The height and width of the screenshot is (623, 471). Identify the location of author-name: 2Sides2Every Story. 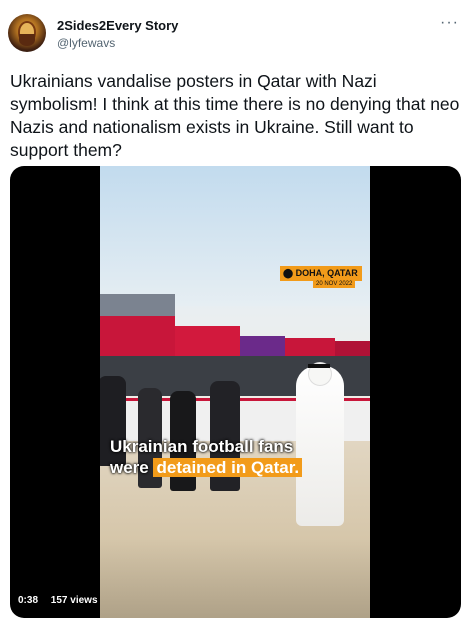
(117, 25).